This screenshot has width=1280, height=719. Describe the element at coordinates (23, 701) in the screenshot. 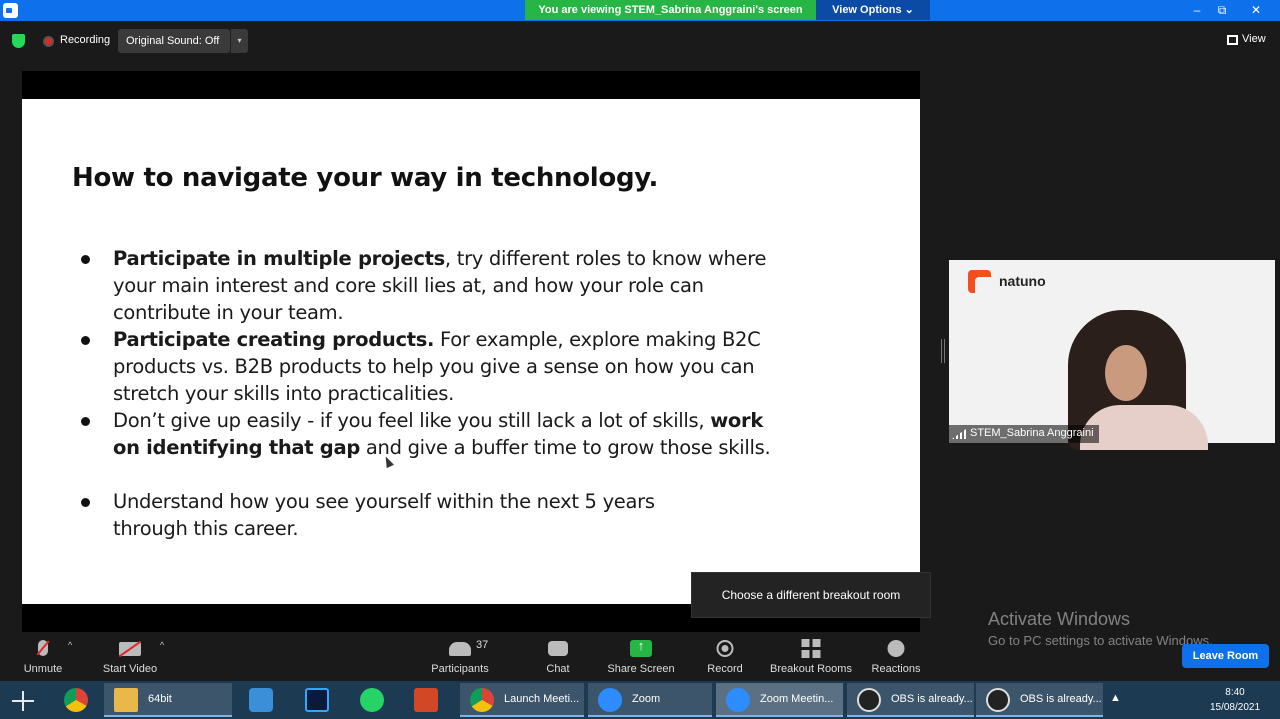

I see `windows-start-icon` at that location.